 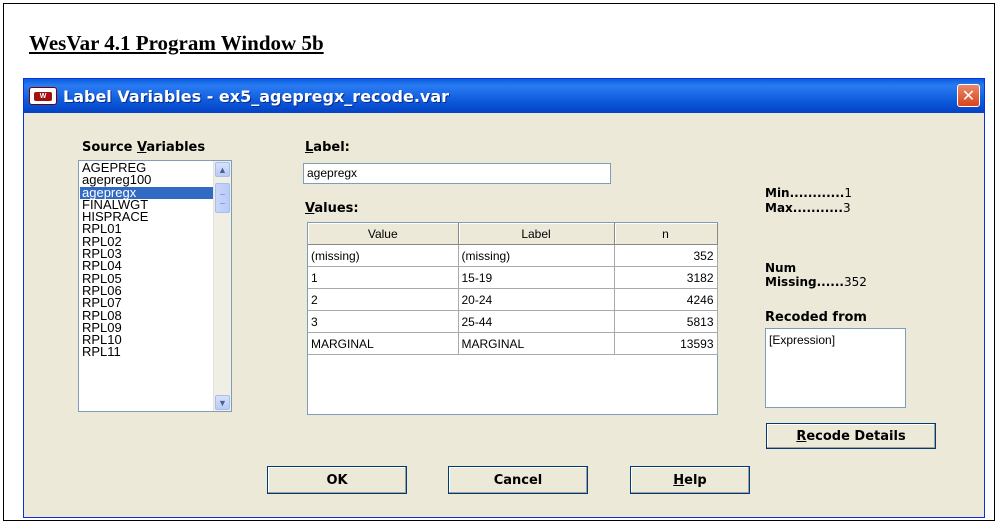 I want to click on missing-value: 352, so click(x=855, y=282).